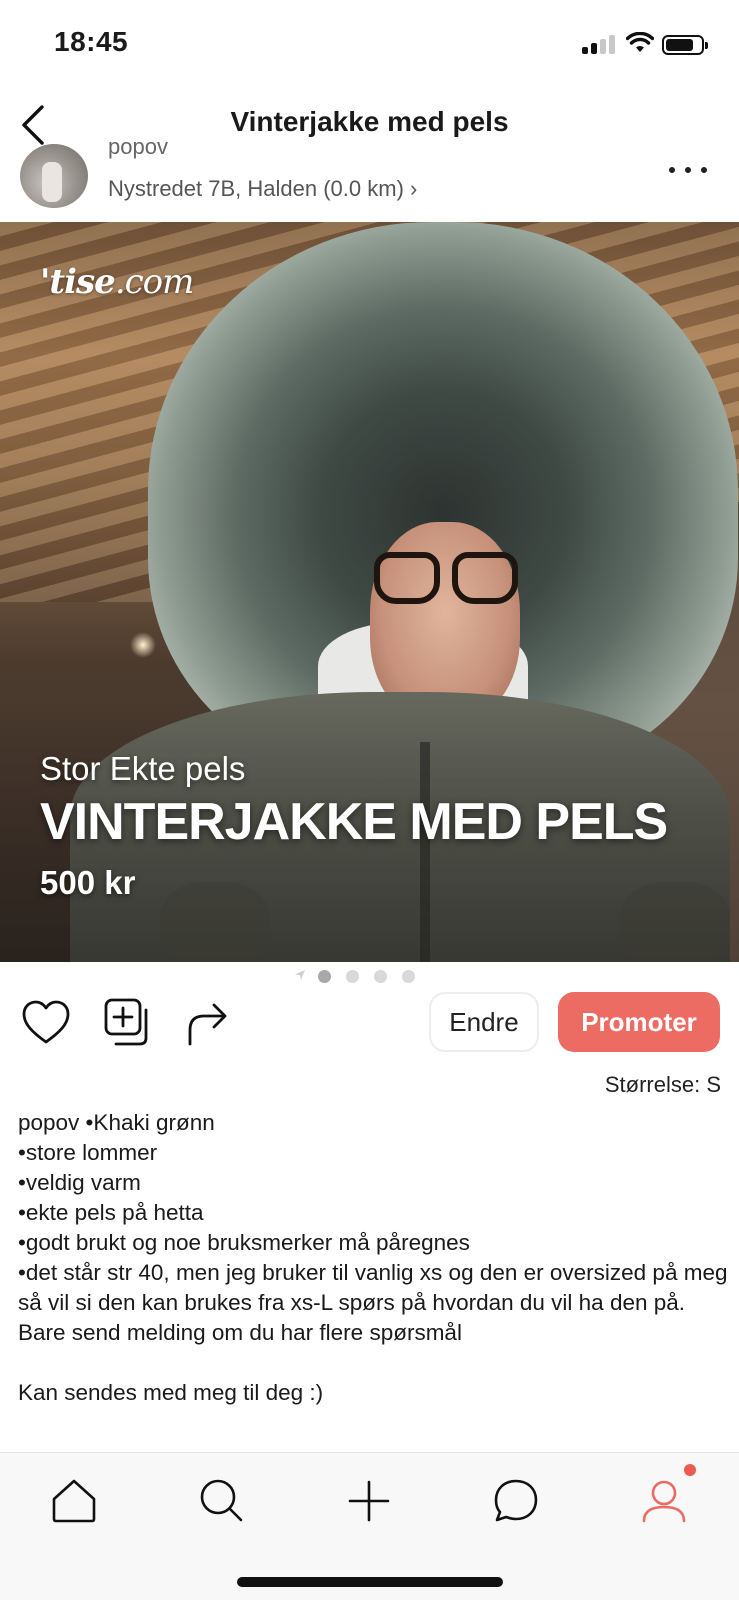 The image size is (739, 1600). I want to click on tab-home, so click(74, 1501).